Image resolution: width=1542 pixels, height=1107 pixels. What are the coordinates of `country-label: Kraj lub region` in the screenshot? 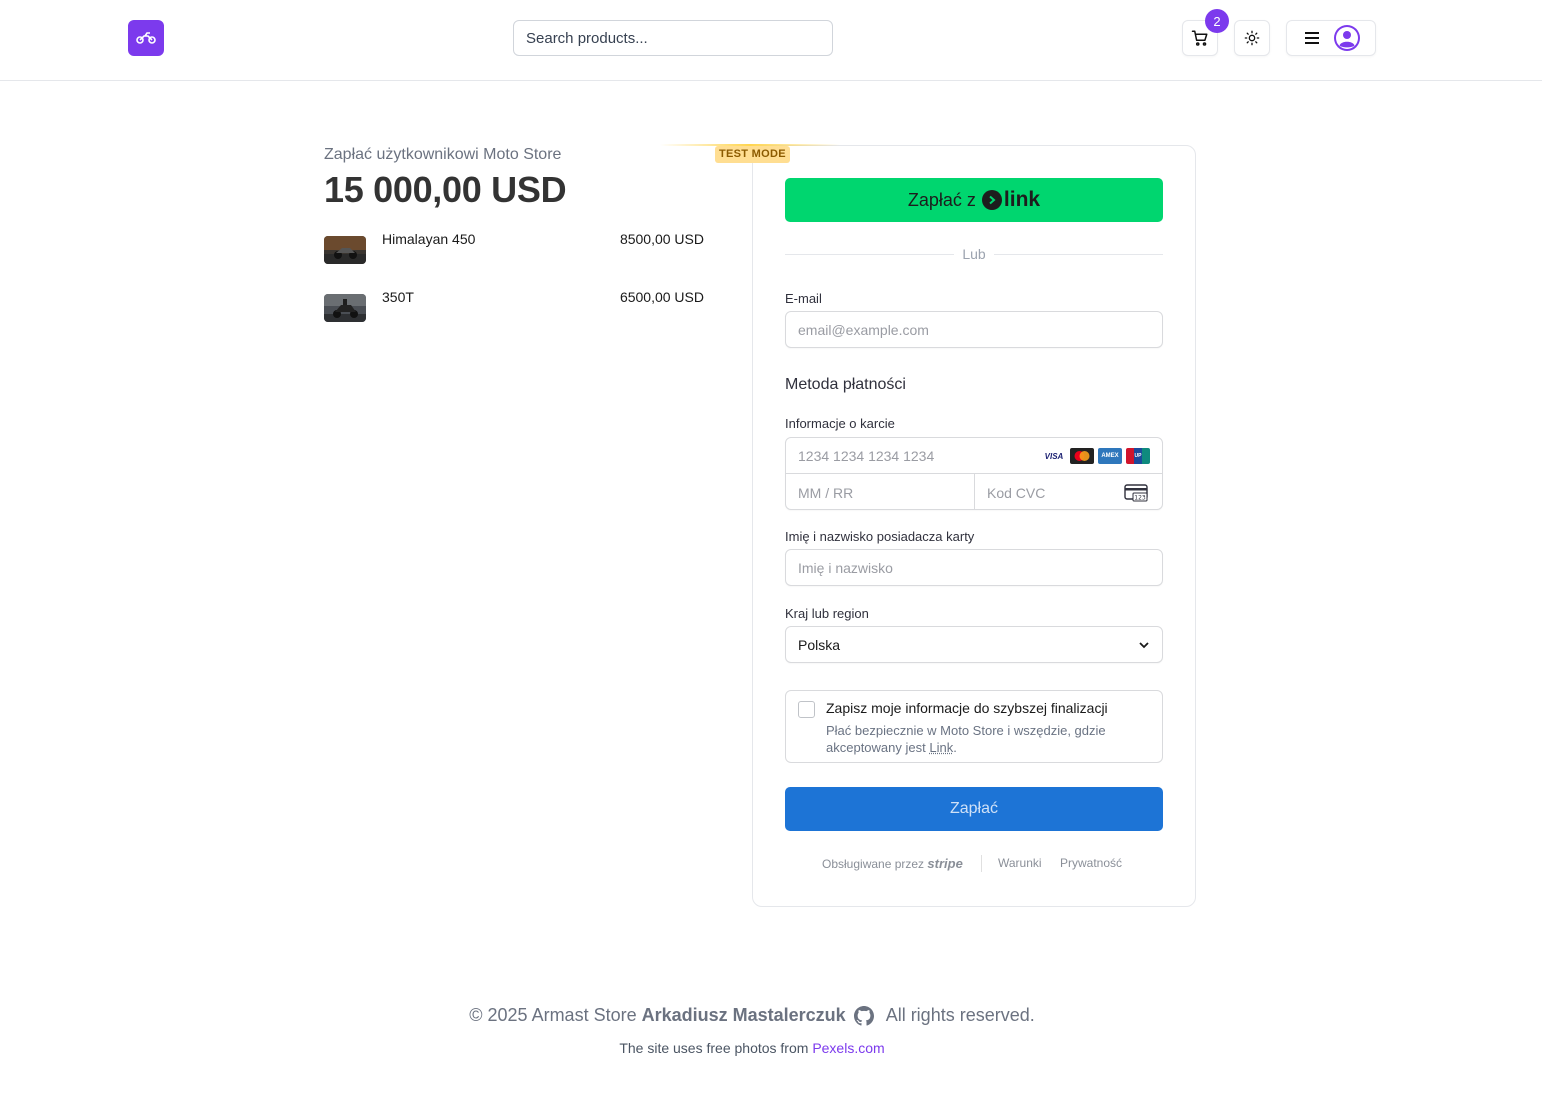 It's located at (827, 613).